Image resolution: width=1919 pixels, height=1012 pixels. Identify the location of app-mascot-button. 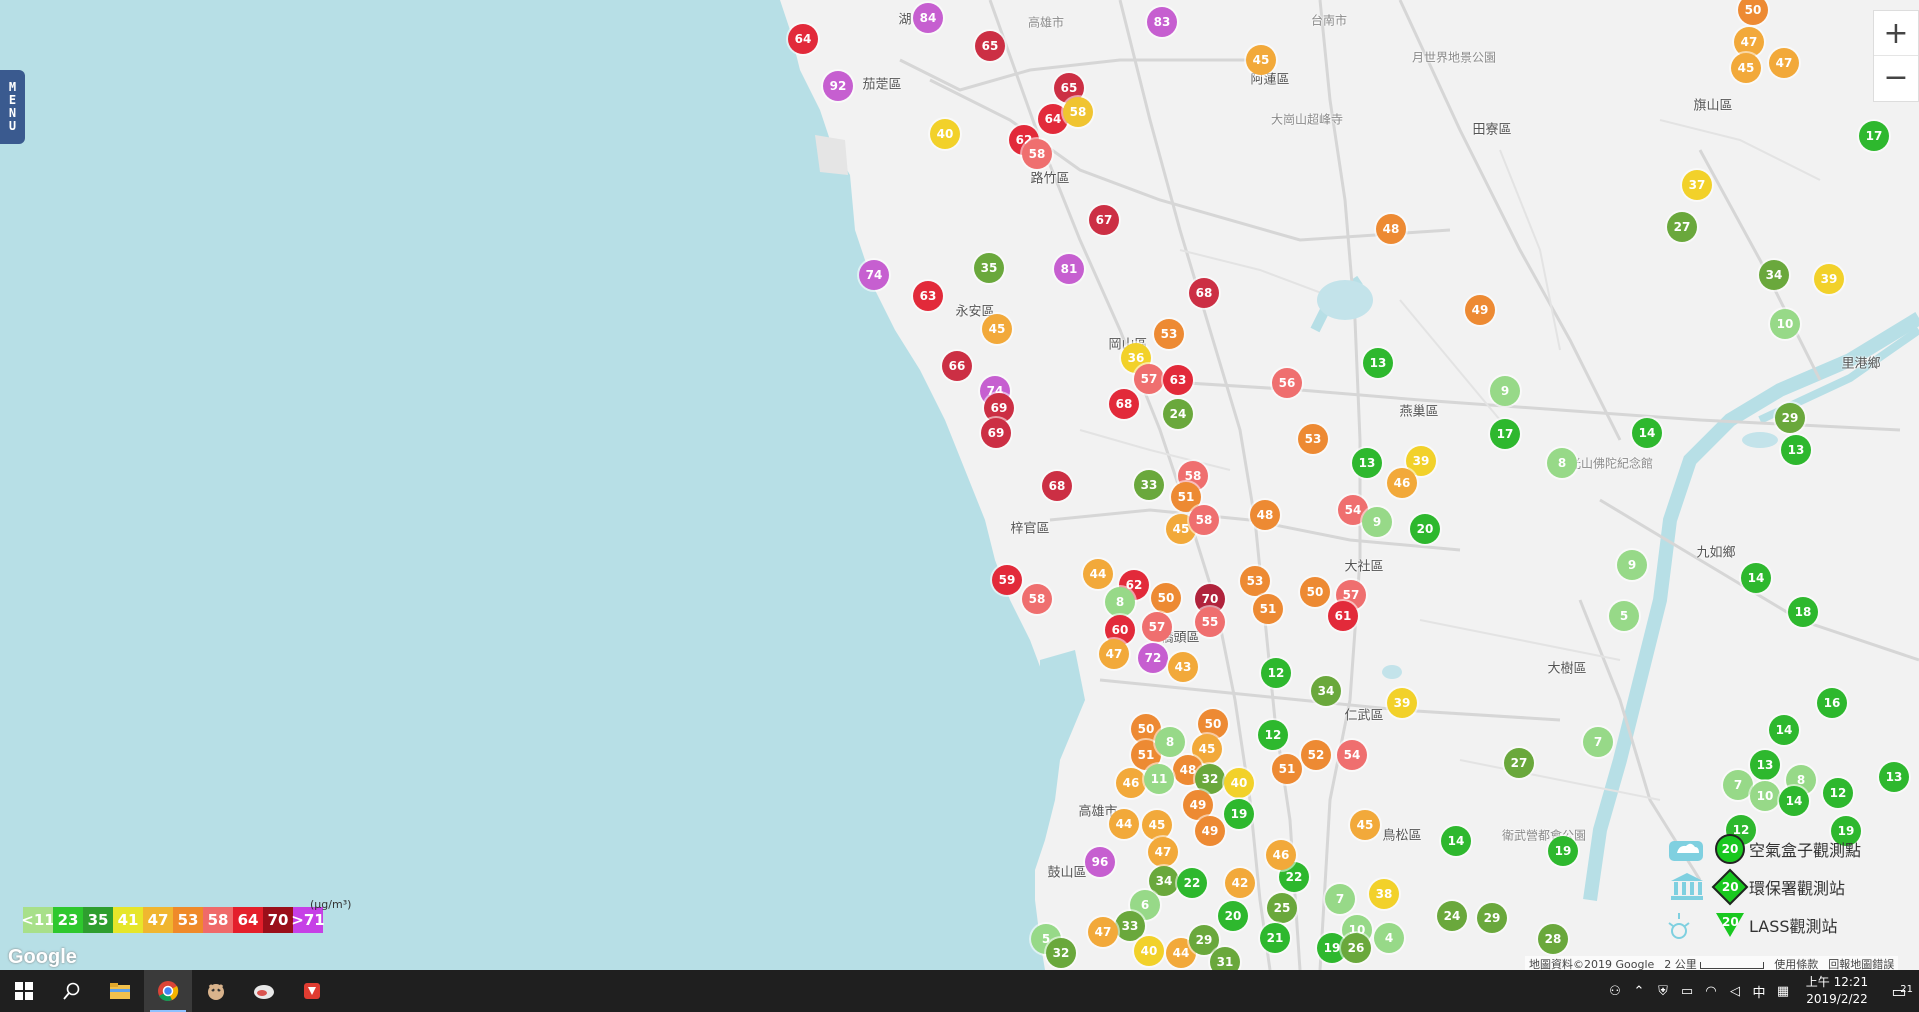
(216, 991).